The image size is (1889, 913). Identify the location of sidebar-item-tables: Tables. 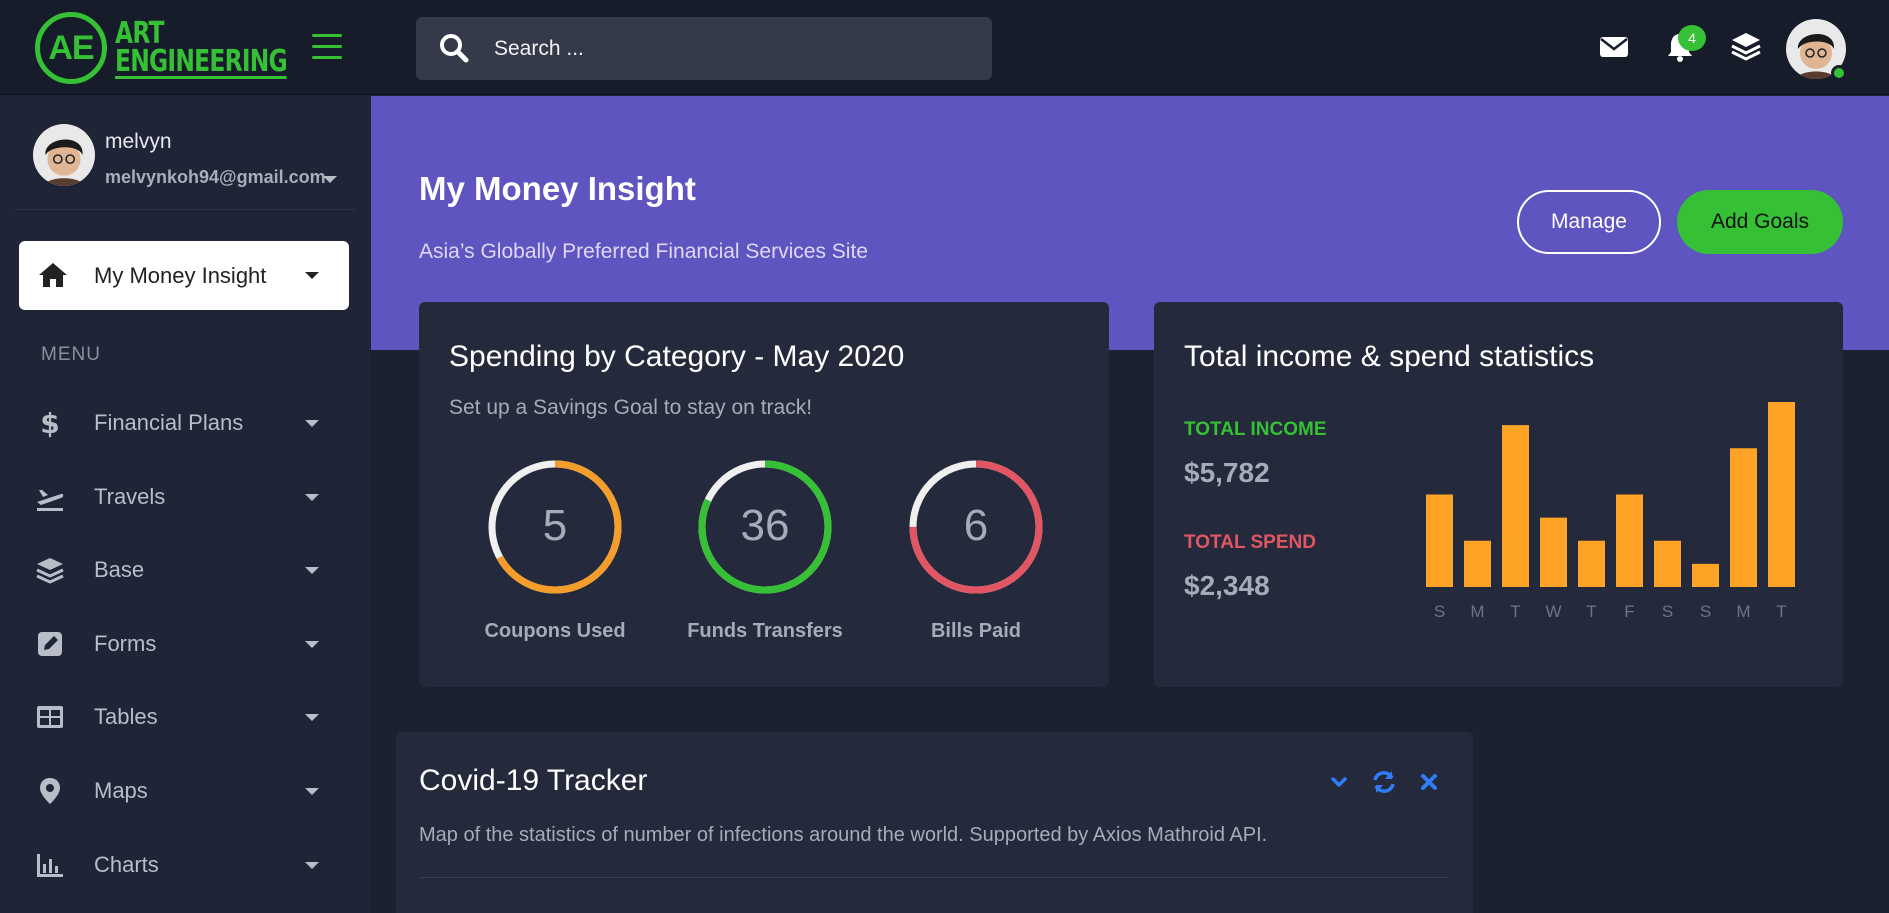
(184, 716).